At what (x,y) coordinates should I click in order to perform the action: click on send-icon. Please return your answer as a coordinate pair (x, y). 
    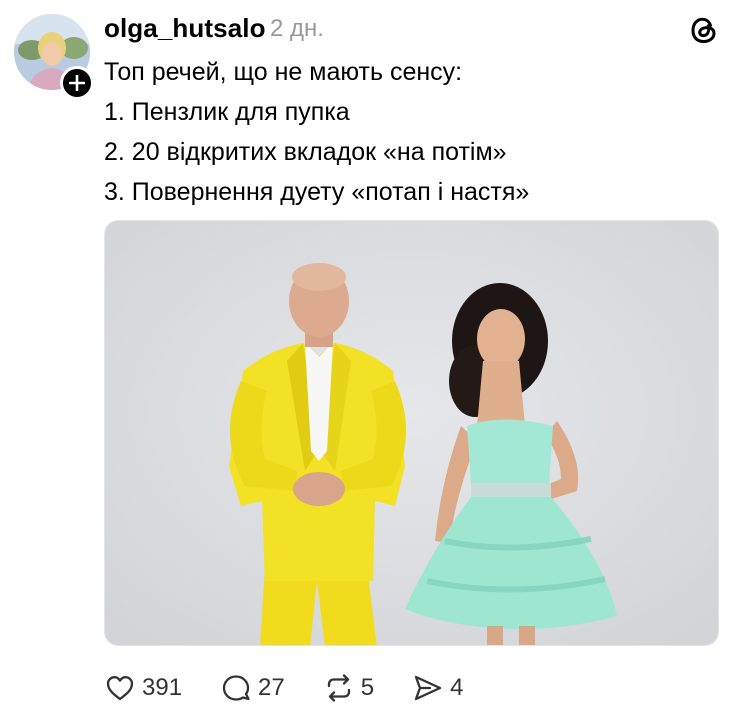
    Looking at the image, I should click on (428, 688).